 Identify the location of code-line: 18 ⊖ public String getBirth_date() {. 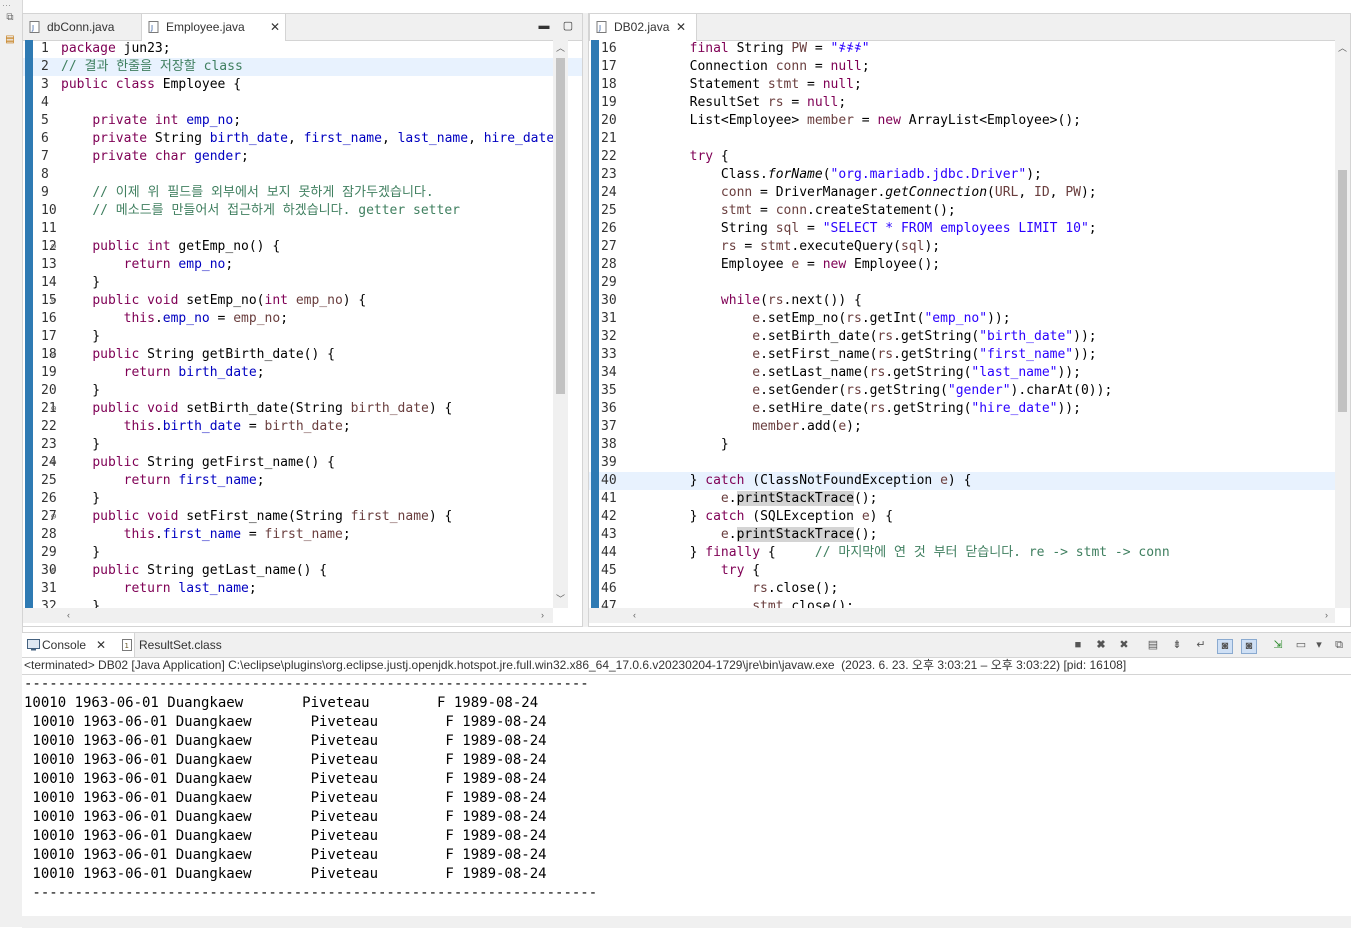
(302, 355).